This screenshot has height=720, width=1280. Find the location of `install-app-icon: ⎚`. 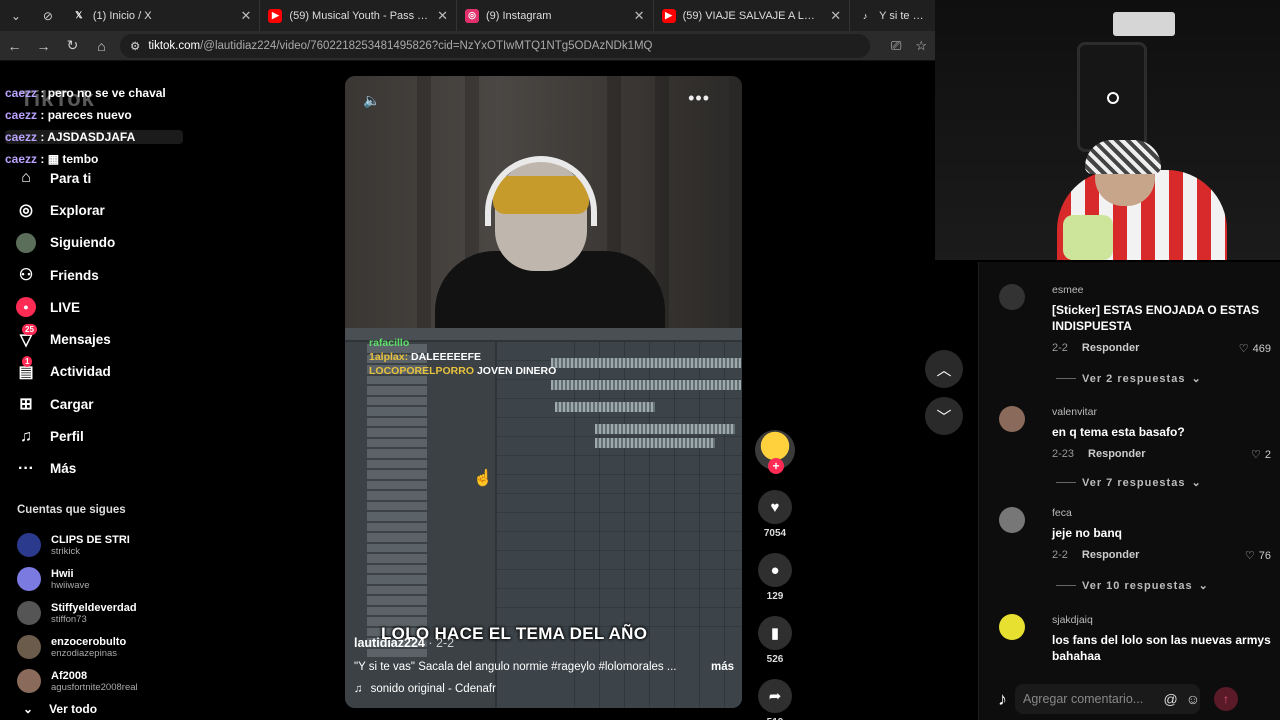

install-app-icon: ⎚ is located at coordinates (896, 46).